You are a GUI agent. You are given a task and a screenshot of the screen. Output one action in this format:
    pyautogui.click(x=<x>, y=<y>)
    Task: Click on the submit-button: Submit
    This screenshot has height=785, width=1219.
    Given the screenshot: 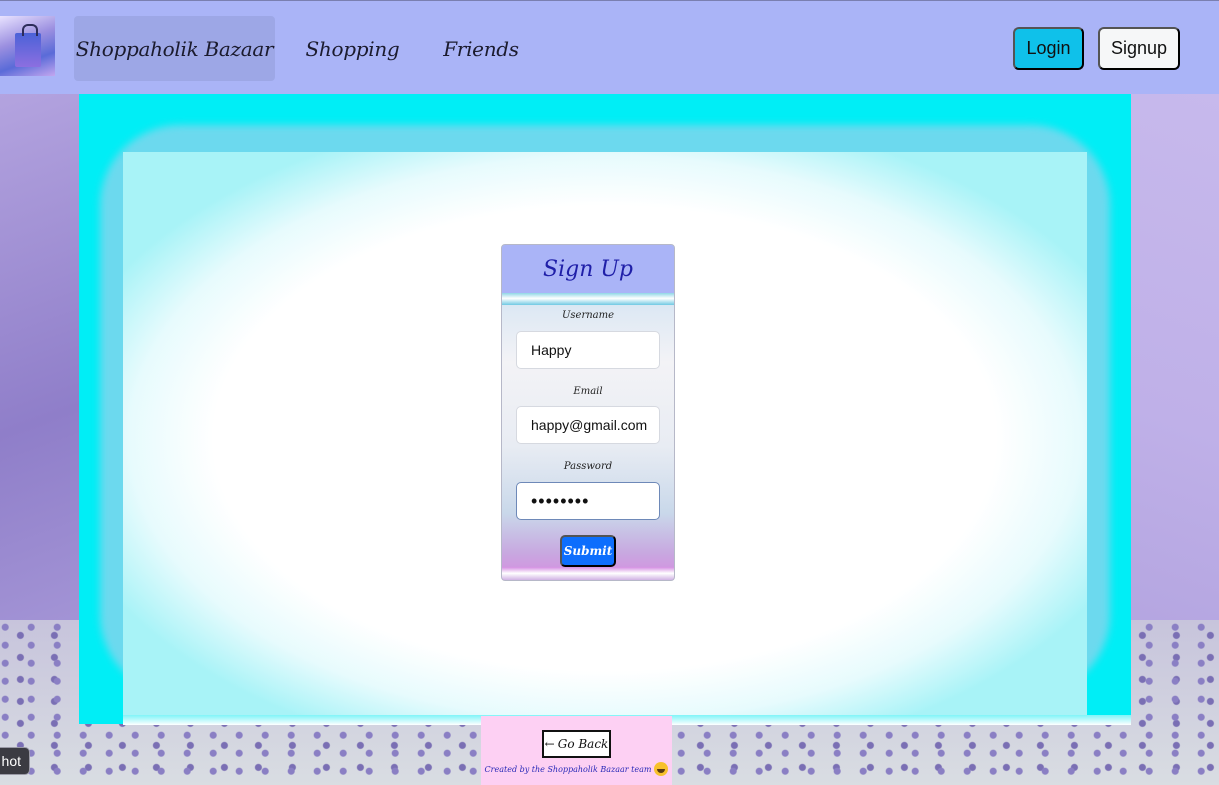 What is the action you would take?
    pyautogui.click(x=588, y=551)
    